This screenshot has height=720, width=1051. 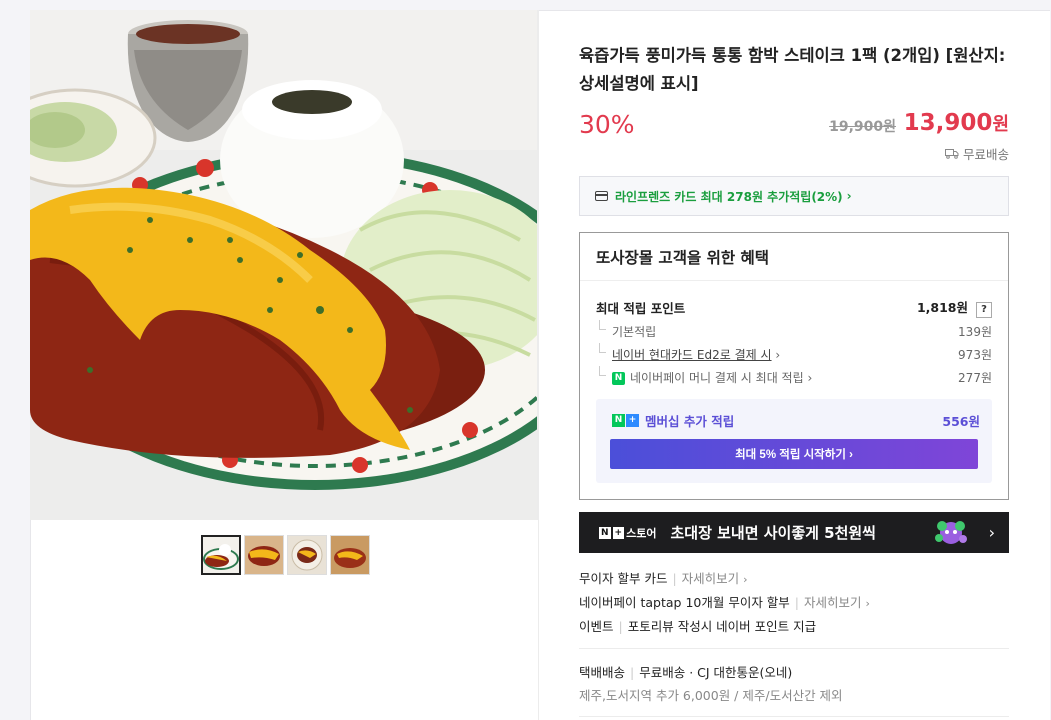 I want to click on taptap-installment-row: 네이버페이 taptap 10개월 무이자 할부 | 자세히보기 ›, so click(x=724, y=602).